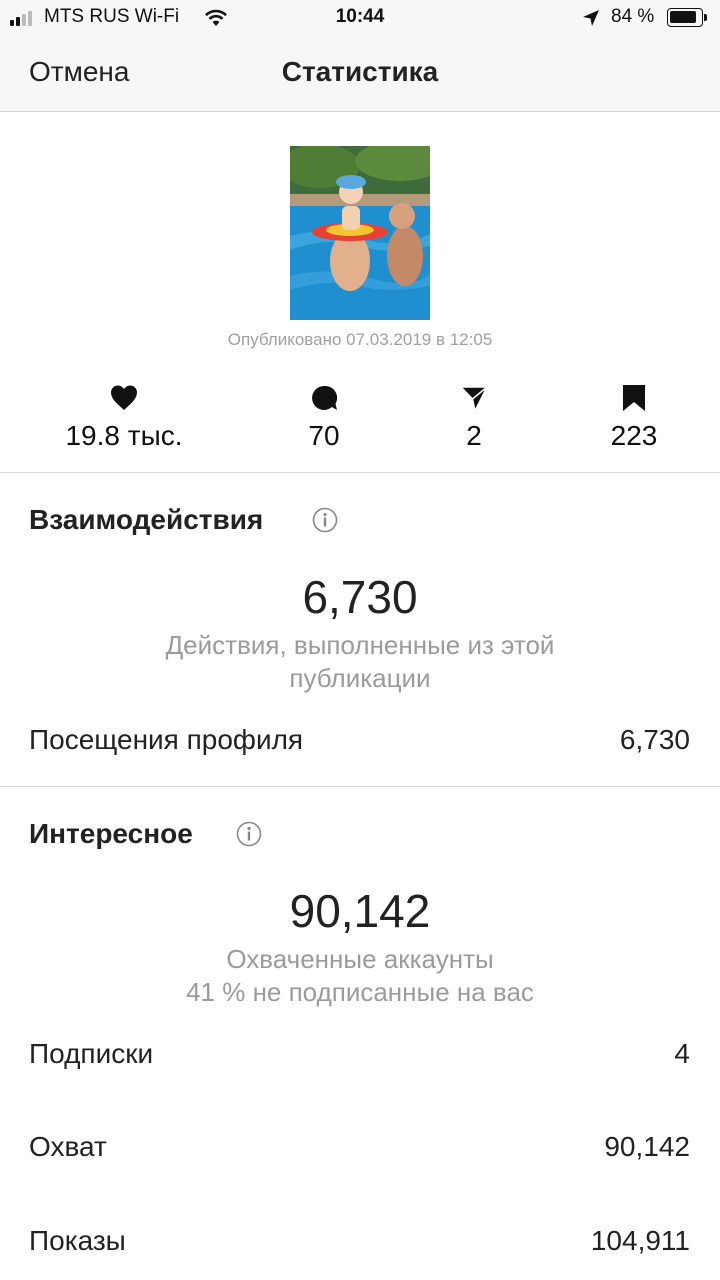 The width and height of the screenshot is (720, 1280). I want to click on share-icon, so click(474, 399).